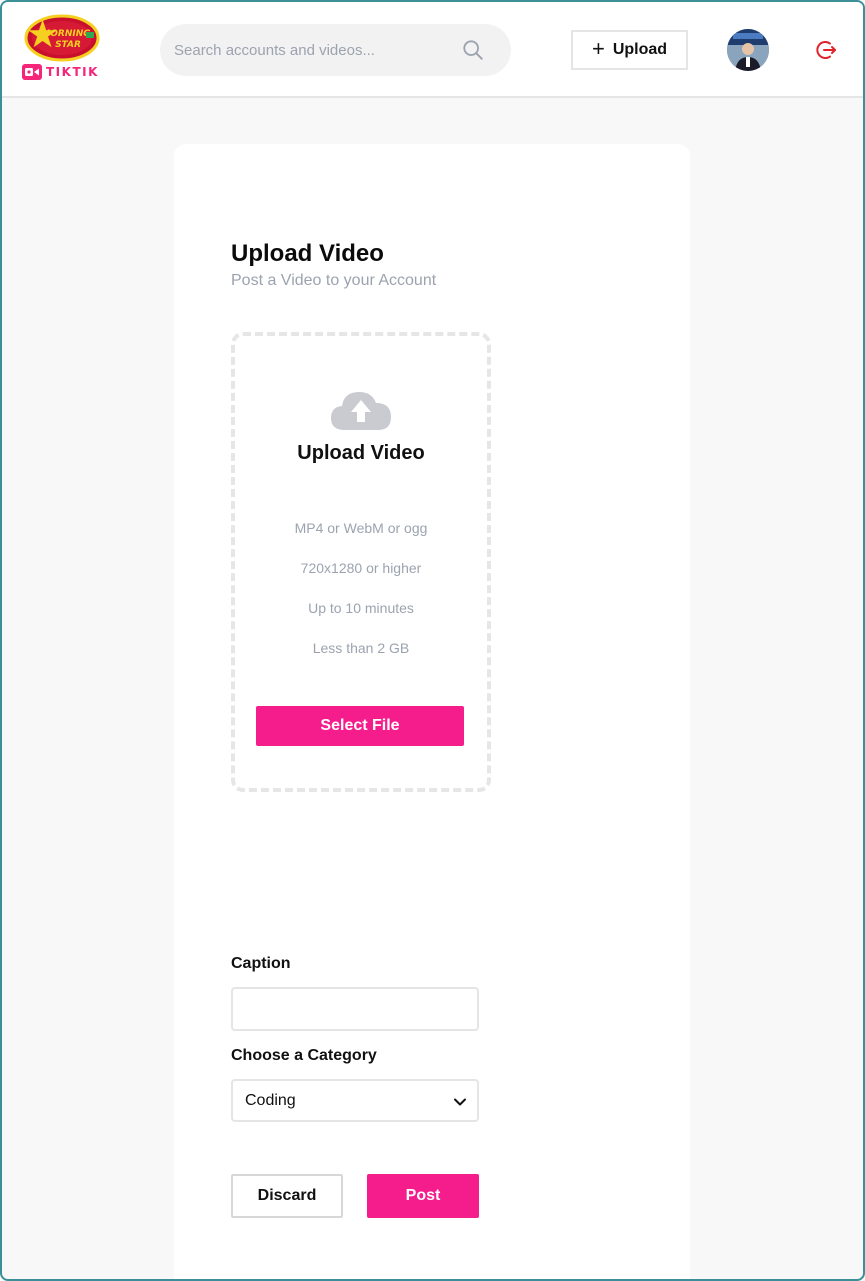 The width and height of the screenshot is (865, 1281). I want to click on morning-star-logo-icon: MORNING STAR, so click(62, 38).